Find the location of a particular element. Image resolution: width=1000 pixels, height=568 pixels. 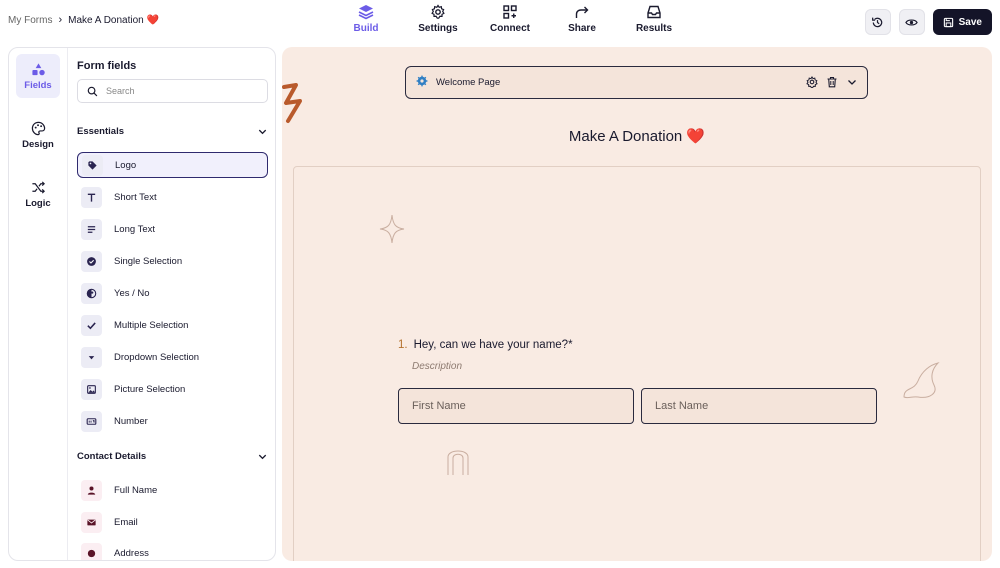

nav-results: Results is located at coordinates (654, 19).